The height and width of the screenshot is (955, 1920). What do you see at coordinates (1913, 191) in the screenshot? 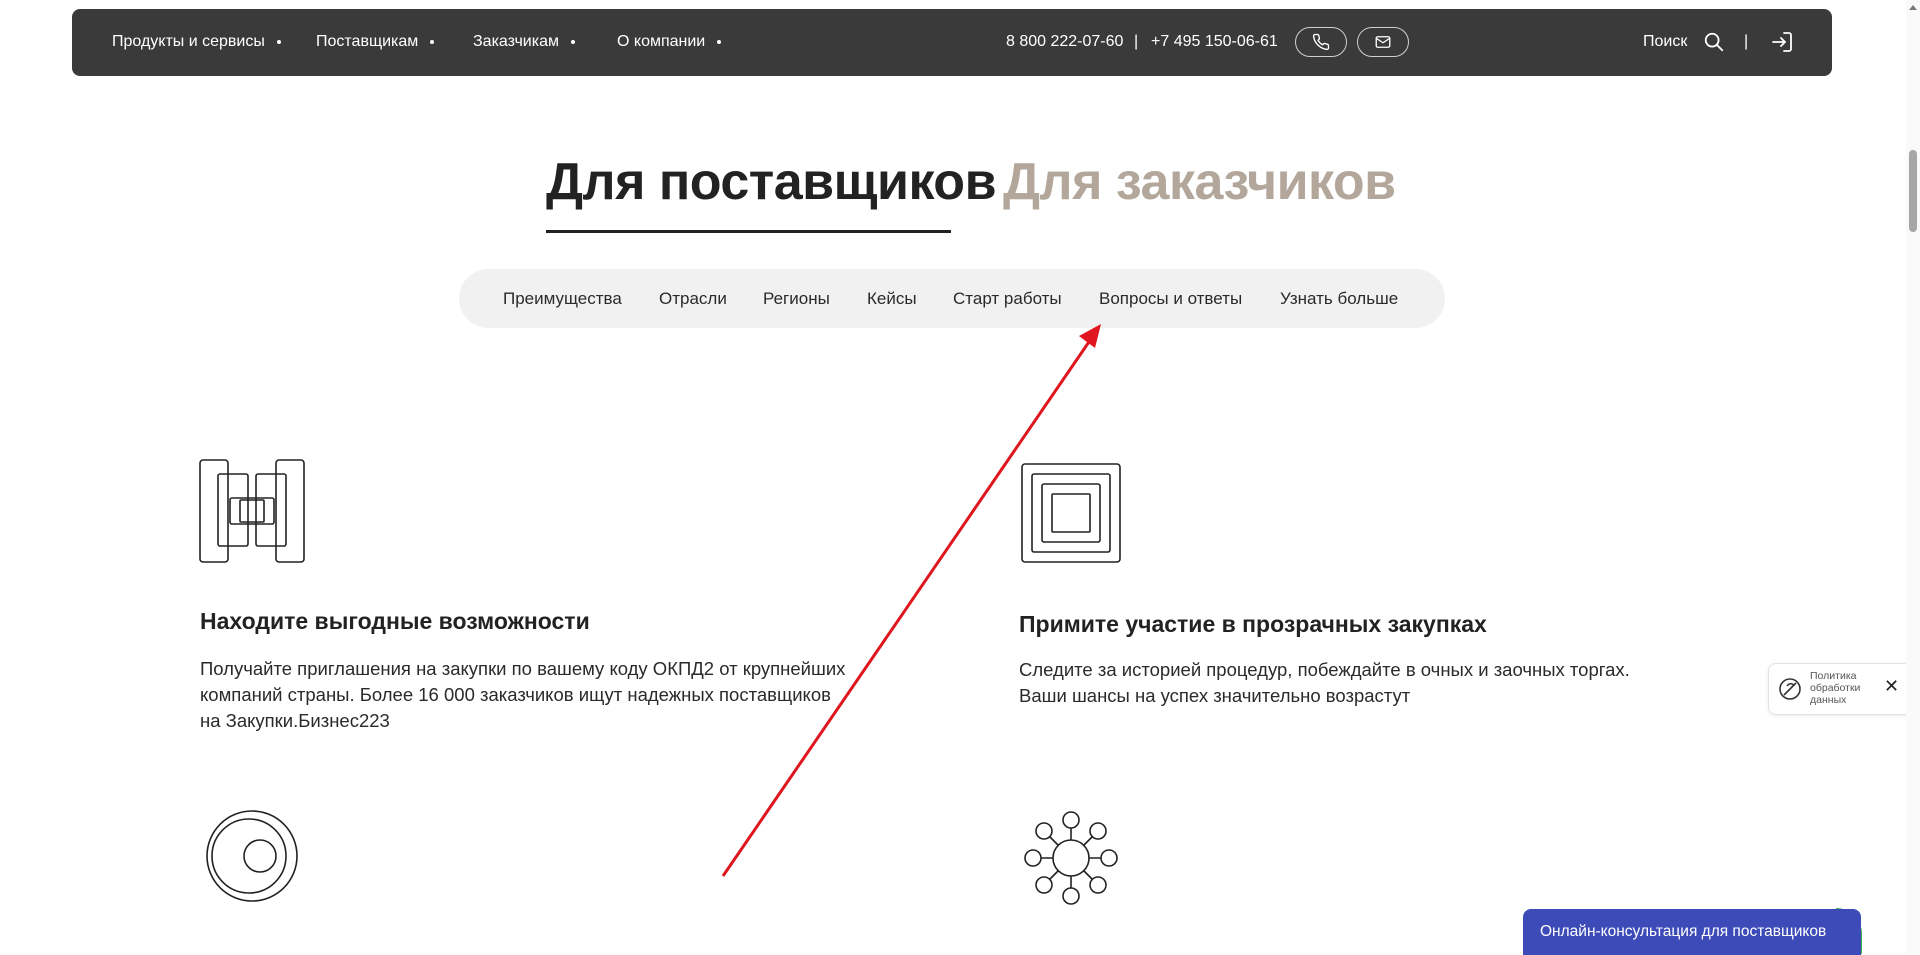
I see `scrollbar-thumb` at bounding box center [1913, 191].